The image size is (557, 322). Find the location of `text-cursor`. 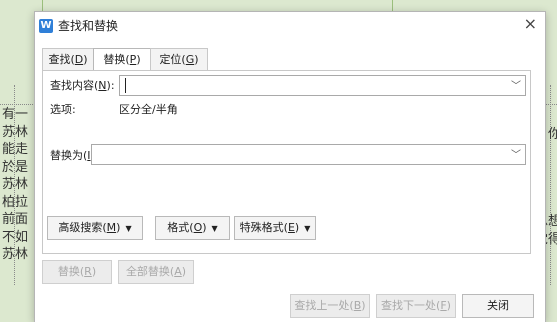

text-cursor is located at coordinates (125, 85).